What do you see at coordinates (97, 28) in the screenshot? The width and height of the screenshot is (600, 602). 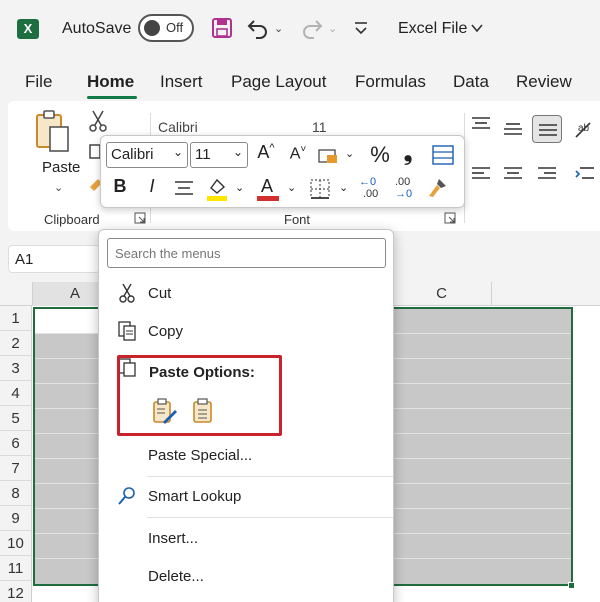 I see `autosave-label: AutoSave` at bounding box center [97, 28].